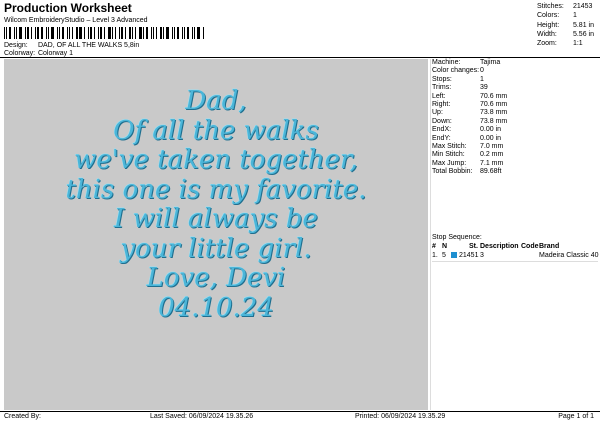 This screenshot has height=424, width=600. What do you see at coordinates (457, 237) in the screenshot?
I see `stop-sequence-title: Stop Sequence:` at bounding box center [457, 237].